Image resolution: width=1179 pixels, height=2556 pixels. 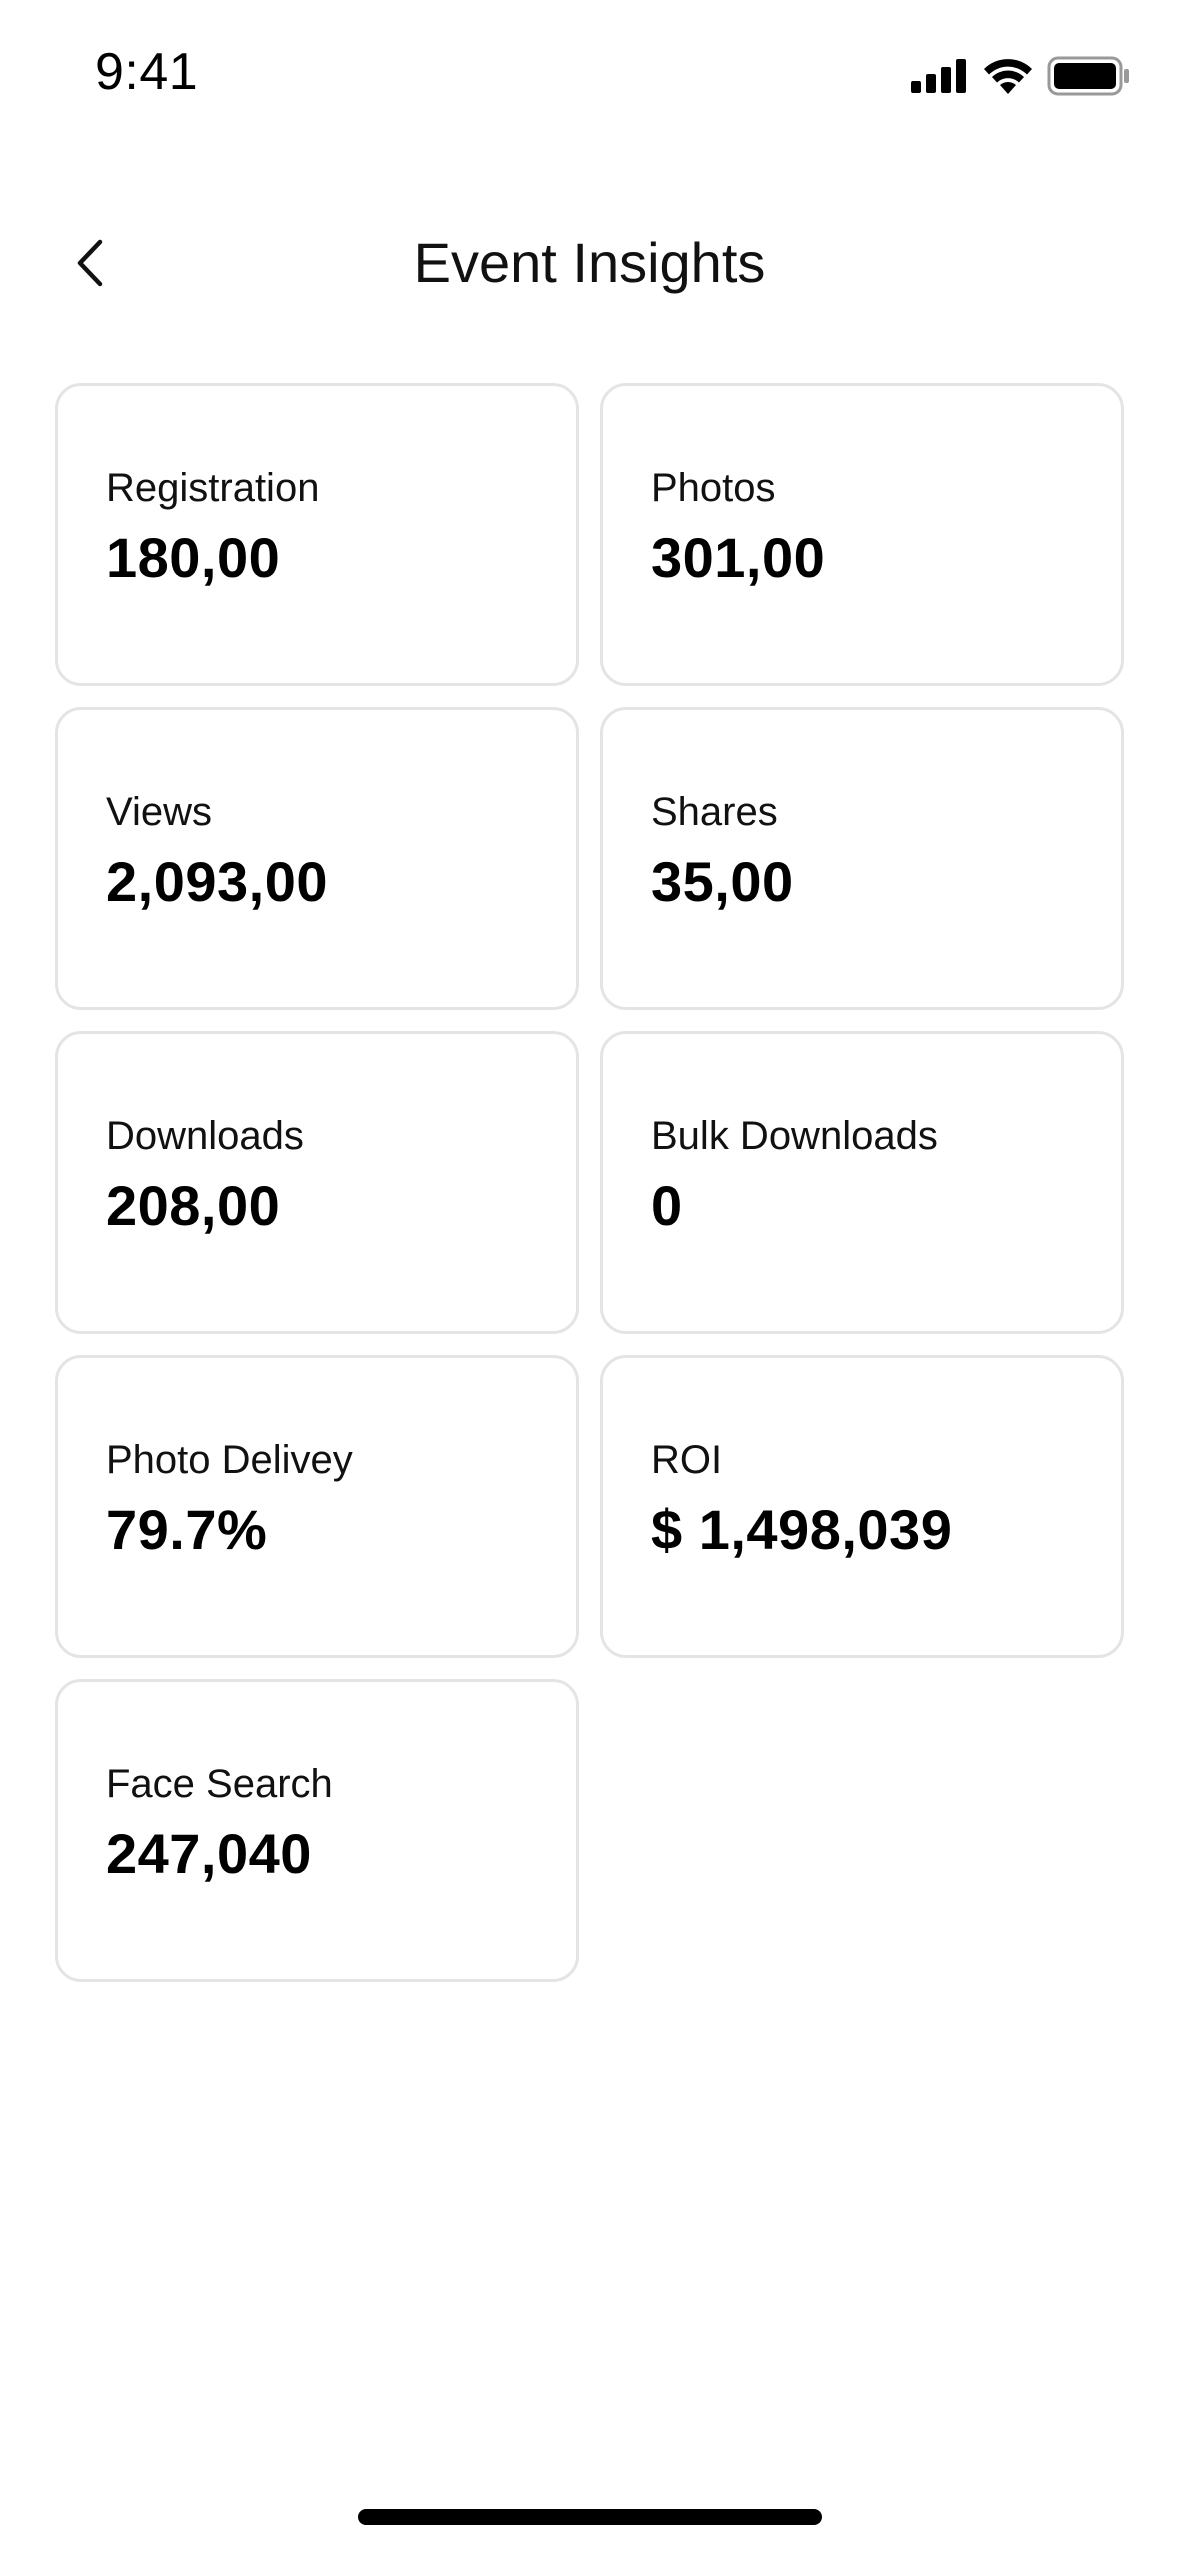 I want to click on metric-value: 35,00, so click(x=722, y=881).